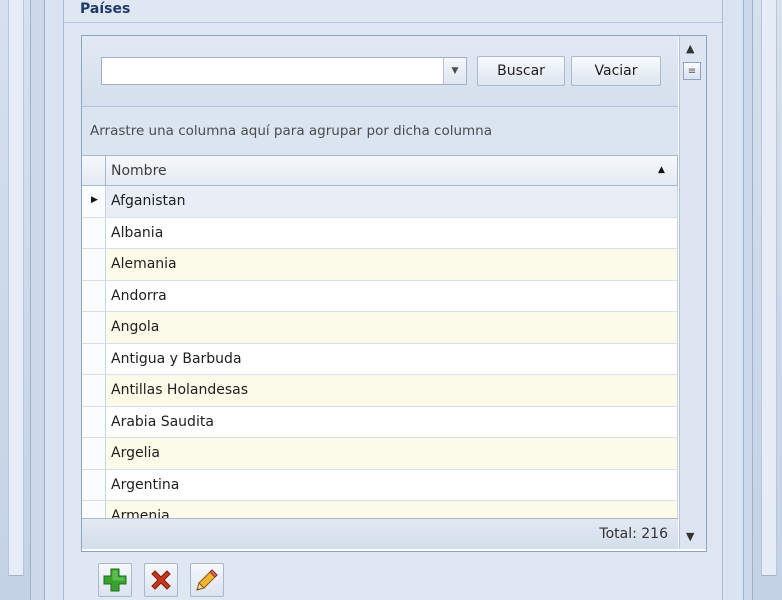 This screenshot has width=782, height=600. I want to click on scrollbar-thumb: ≡, so click(692, 71).